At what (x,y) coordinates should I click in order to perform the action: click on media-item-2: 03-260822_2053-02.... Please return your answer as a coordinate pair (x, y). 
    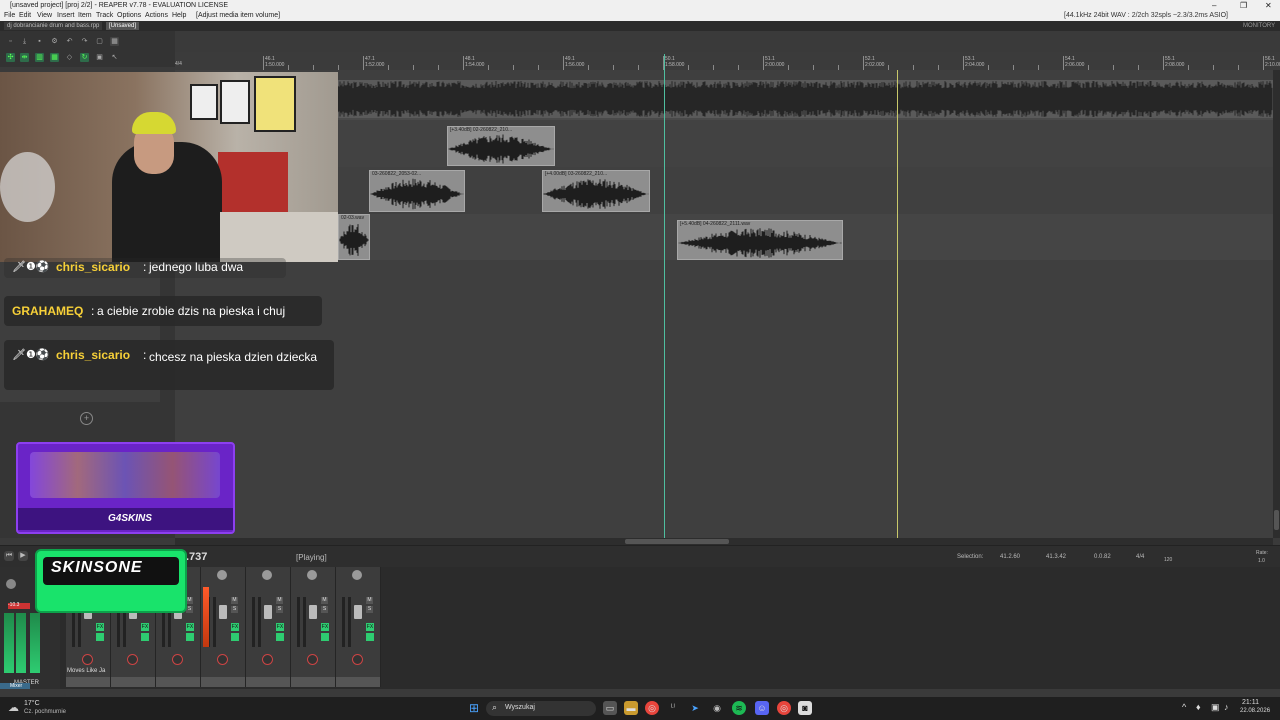
    Looking at the image, I should click on (417, 191).